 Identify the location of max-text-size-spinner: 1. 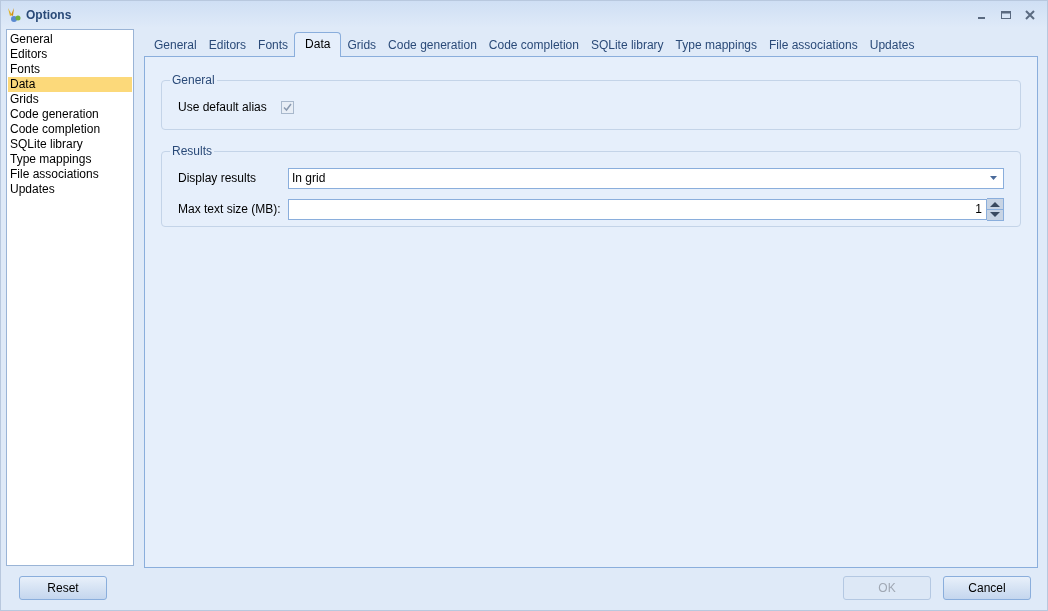
(637, 209).